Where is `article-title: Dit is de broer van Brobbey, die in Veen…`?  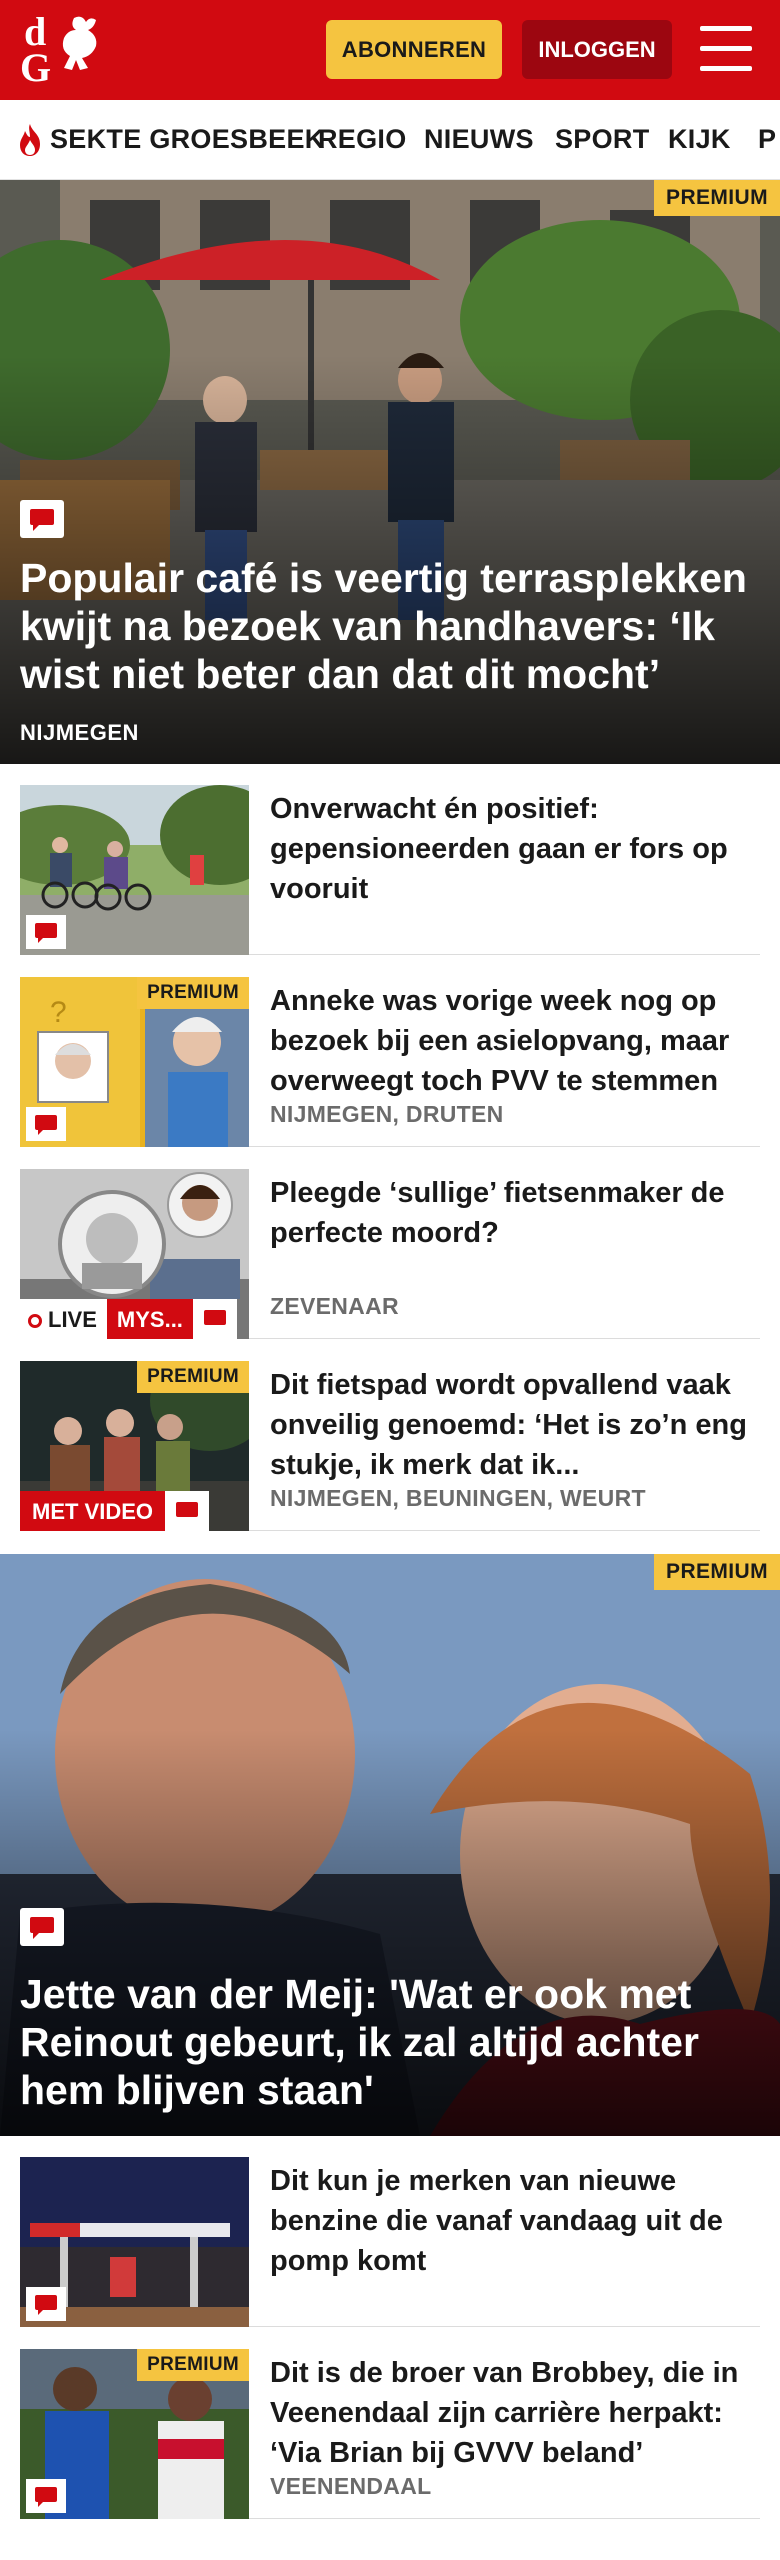
article-title: Dit is de broer van Brobbey, die in Veen… is located at coordinates (515, 2413).